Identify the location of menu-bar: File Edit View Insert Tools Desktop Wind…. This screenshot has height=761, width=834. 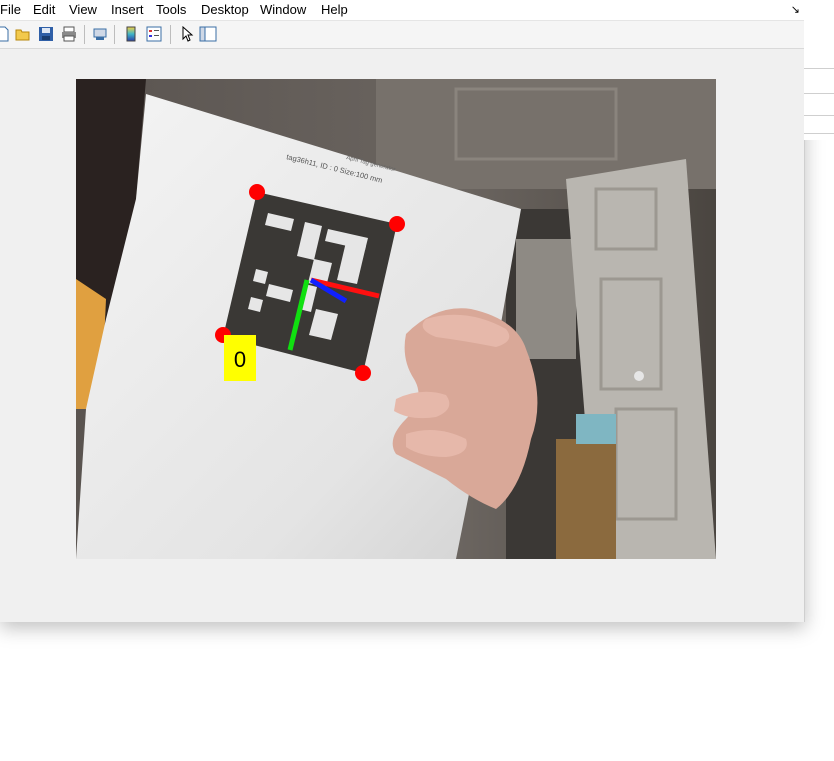
(402, 10).